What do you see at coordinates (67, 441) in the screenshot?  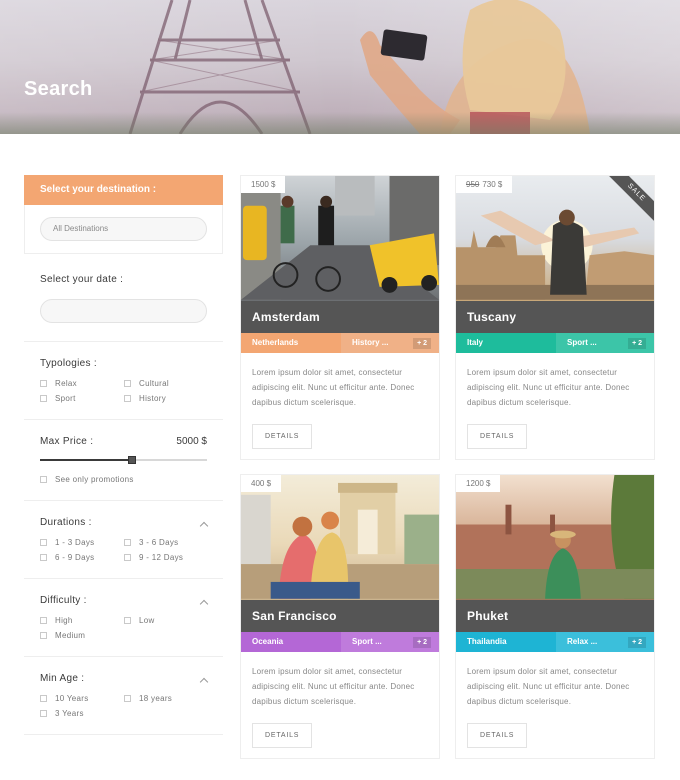 I see `max-price-label: Max Price :` at bounding box center [67, 441].